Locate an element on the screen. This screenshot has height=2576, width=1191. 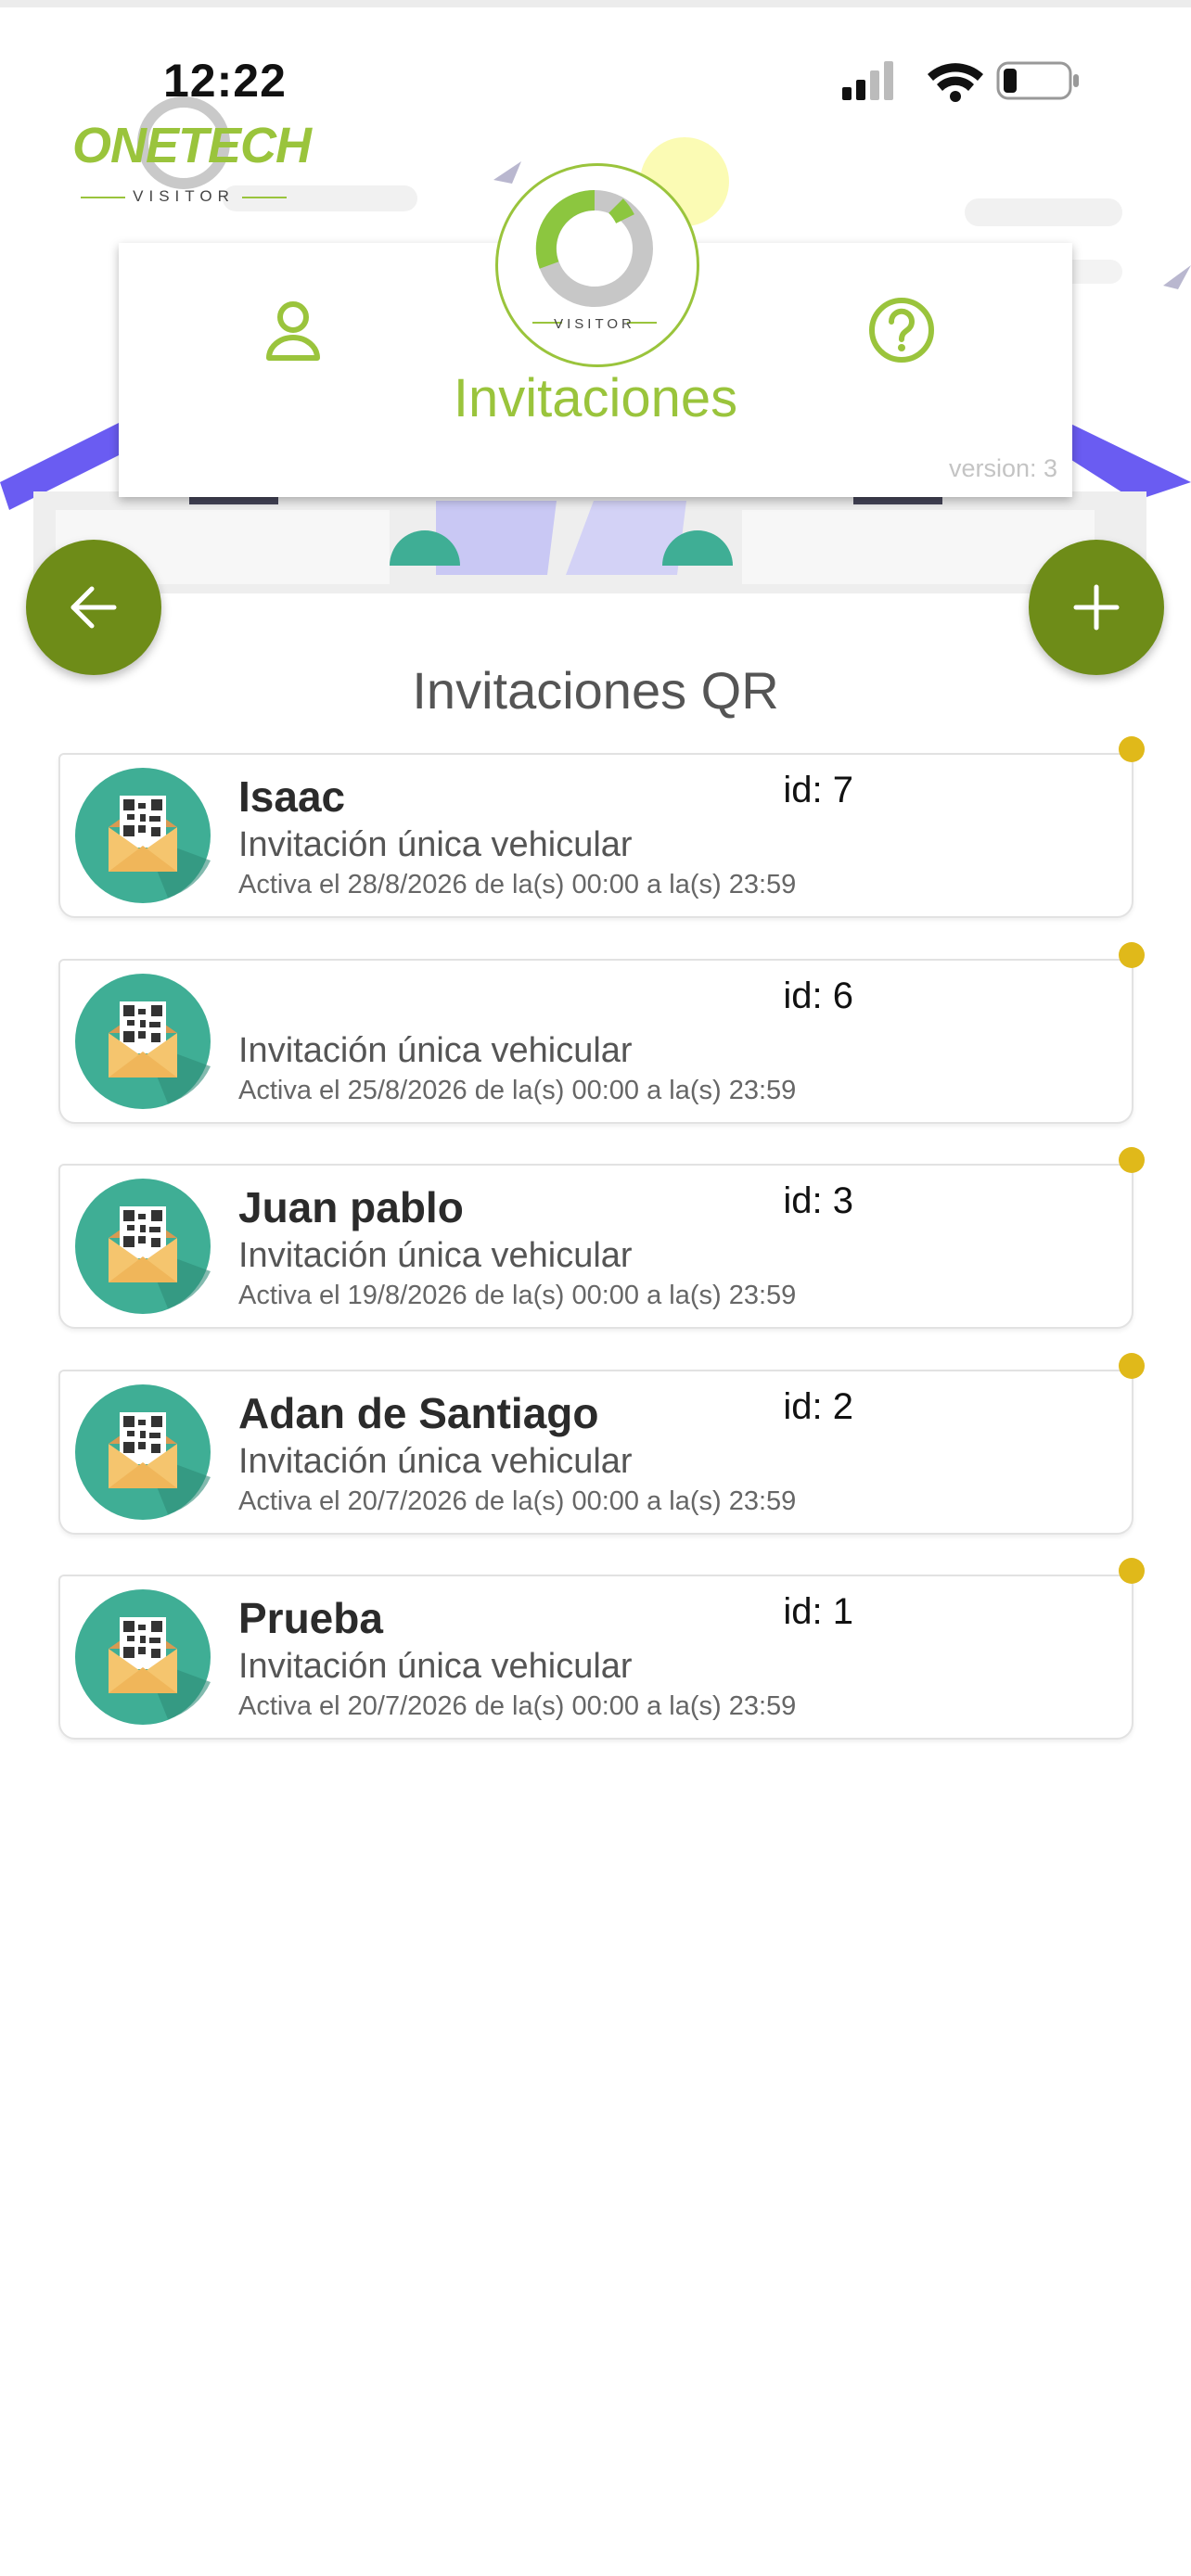
invitation-id: id: 3 is located at coordinates (818, 1200).